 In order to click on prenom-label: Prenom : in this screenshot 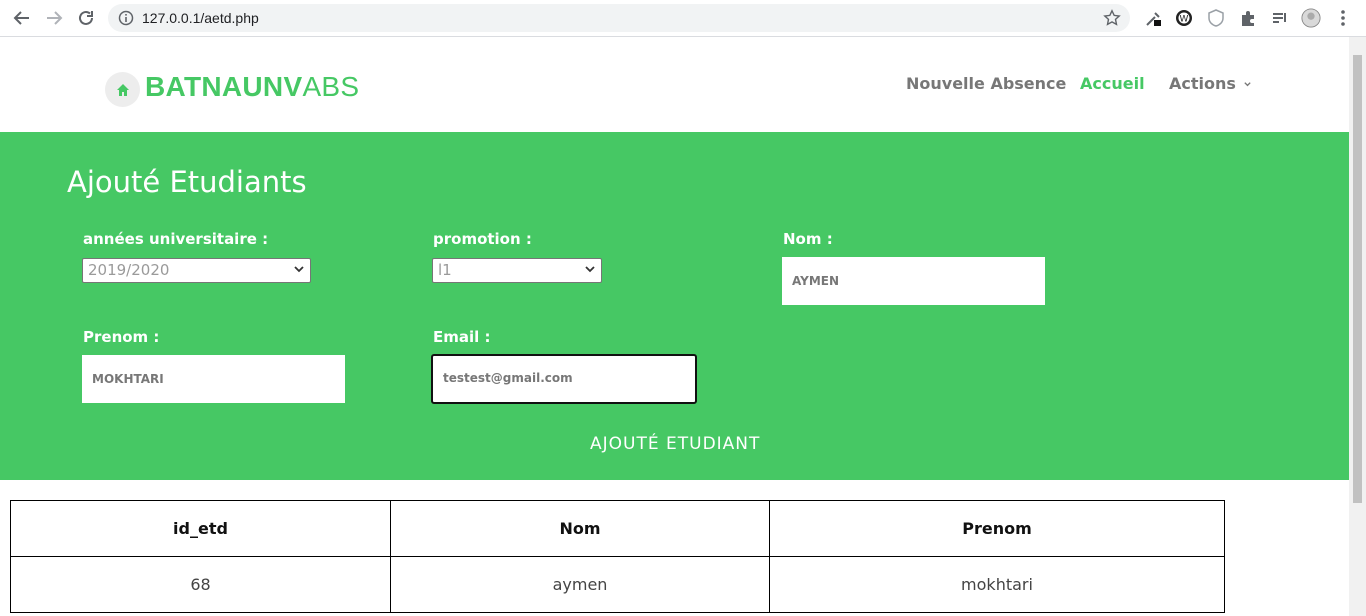, I will do `click(121, 337)`.